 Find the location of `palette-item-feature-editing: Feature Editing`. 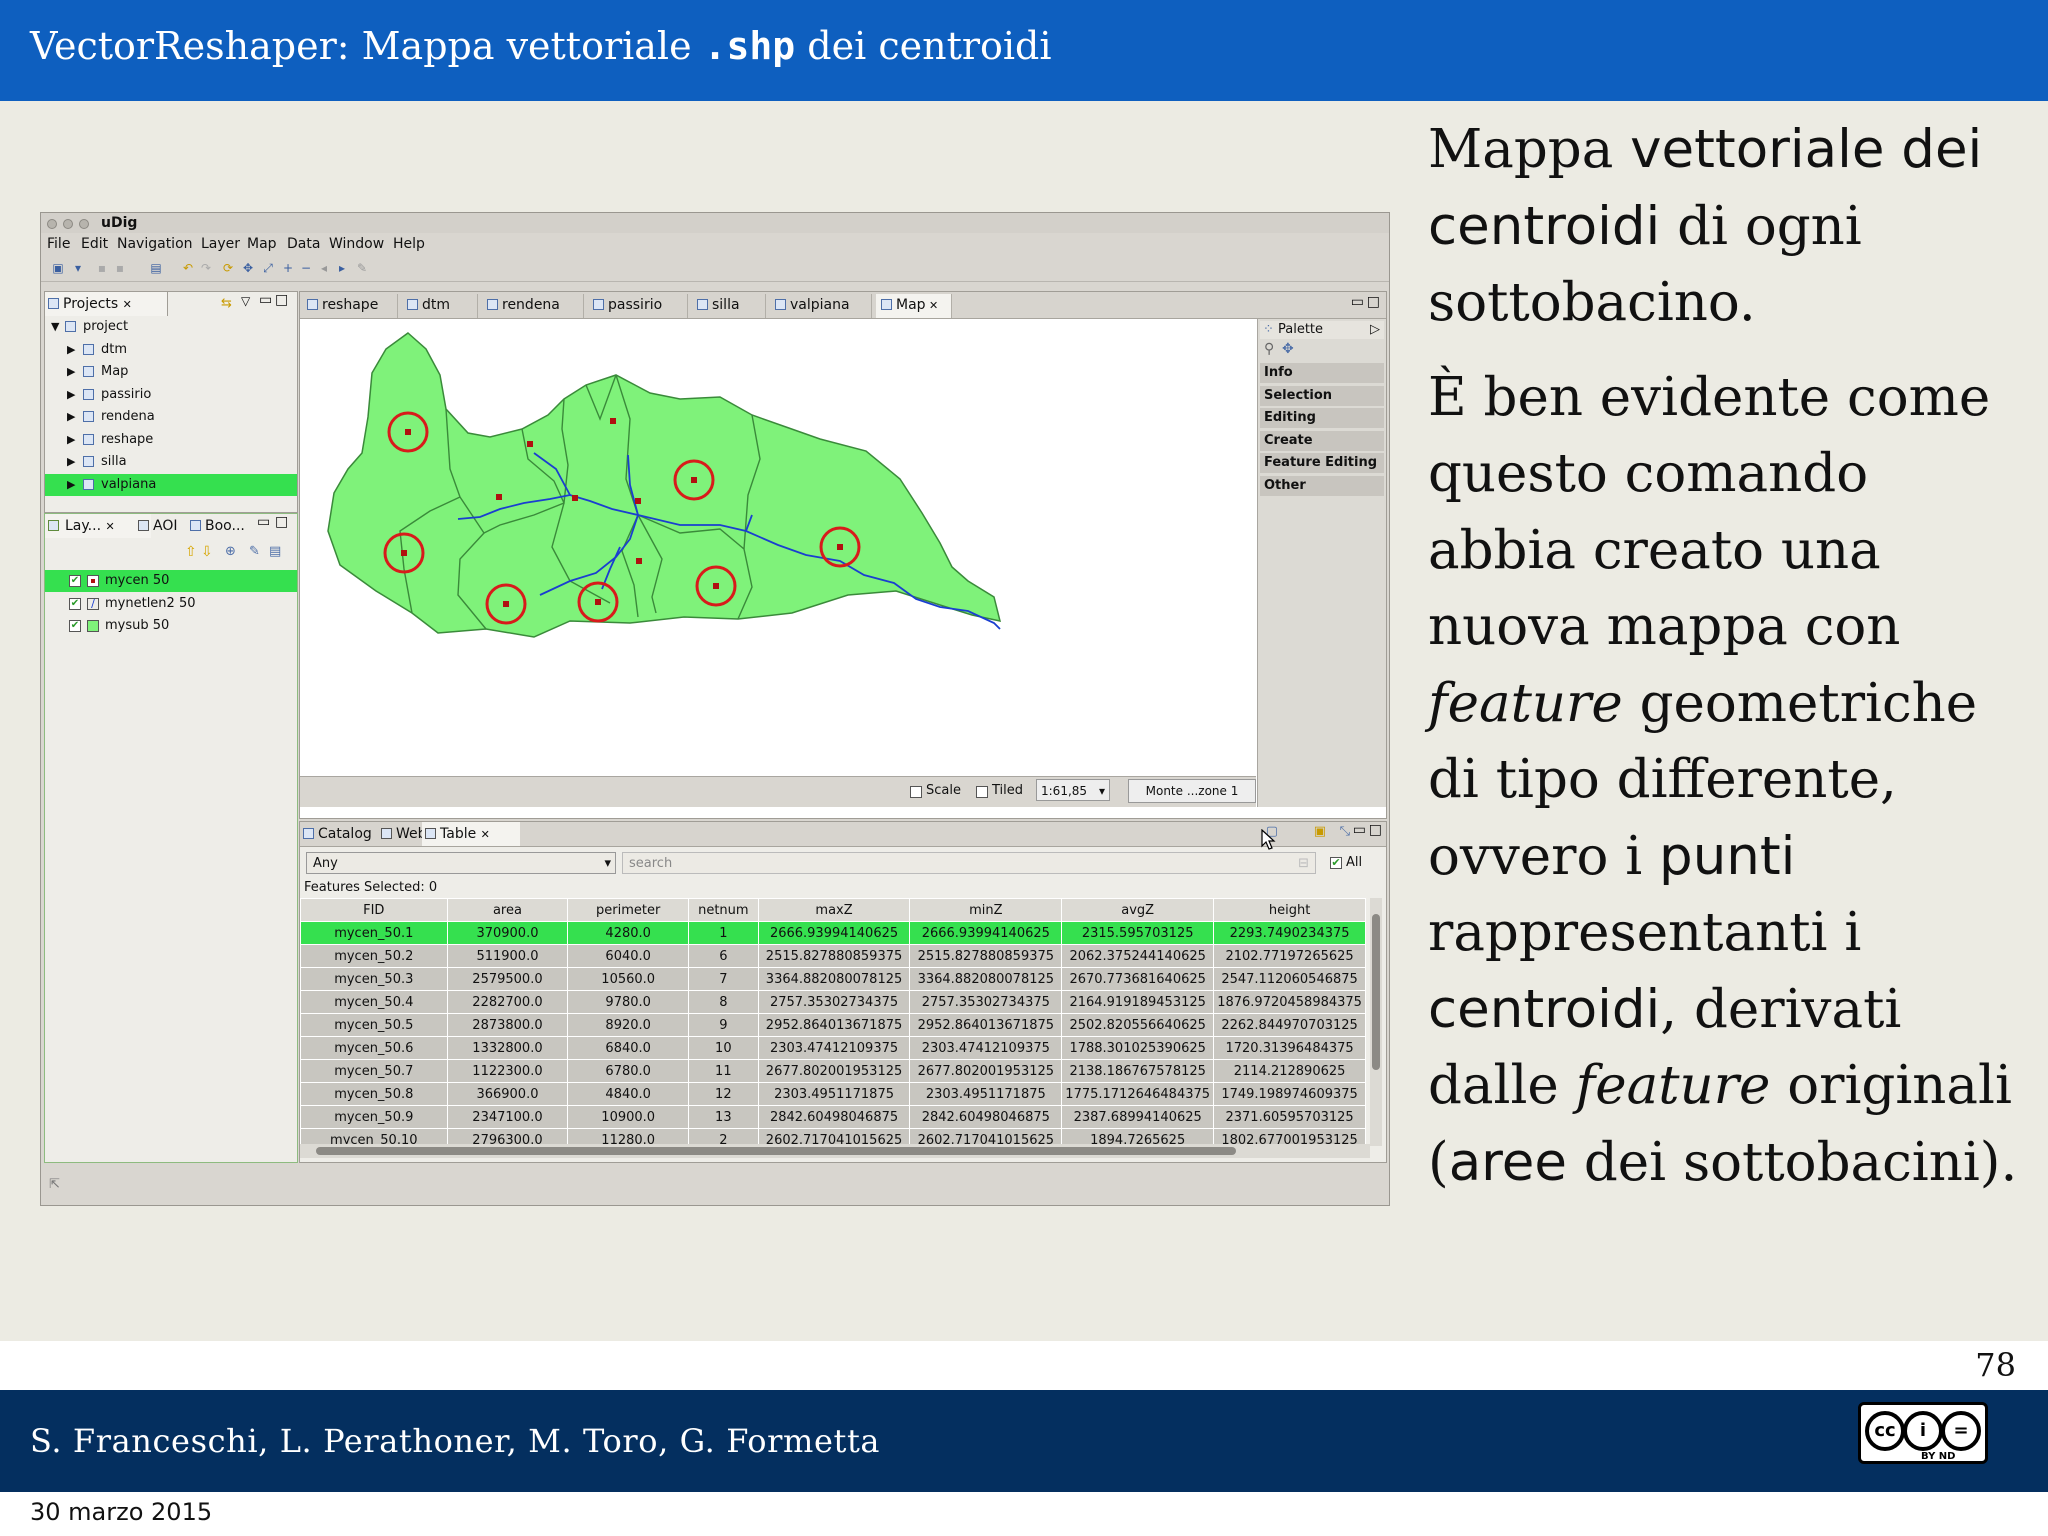

palette-item-feature-editing: Feature Editing is located at coordinates (1322, 463).